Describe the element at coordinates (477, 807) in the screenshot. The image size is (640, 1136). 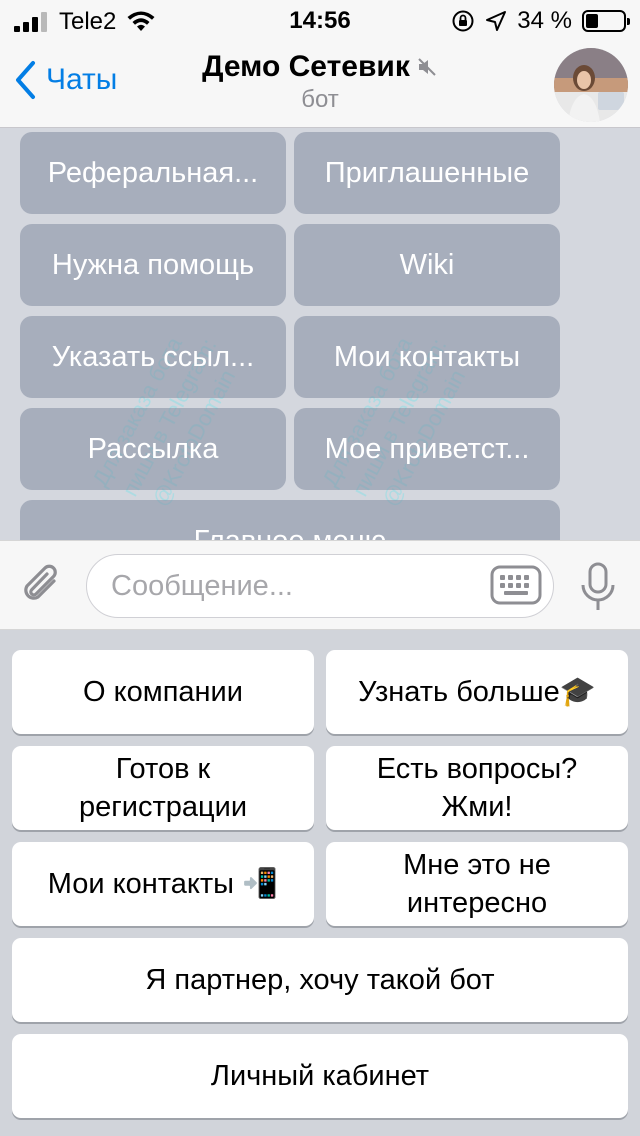
I see `button-questions-line-2: Жми!` at that location.